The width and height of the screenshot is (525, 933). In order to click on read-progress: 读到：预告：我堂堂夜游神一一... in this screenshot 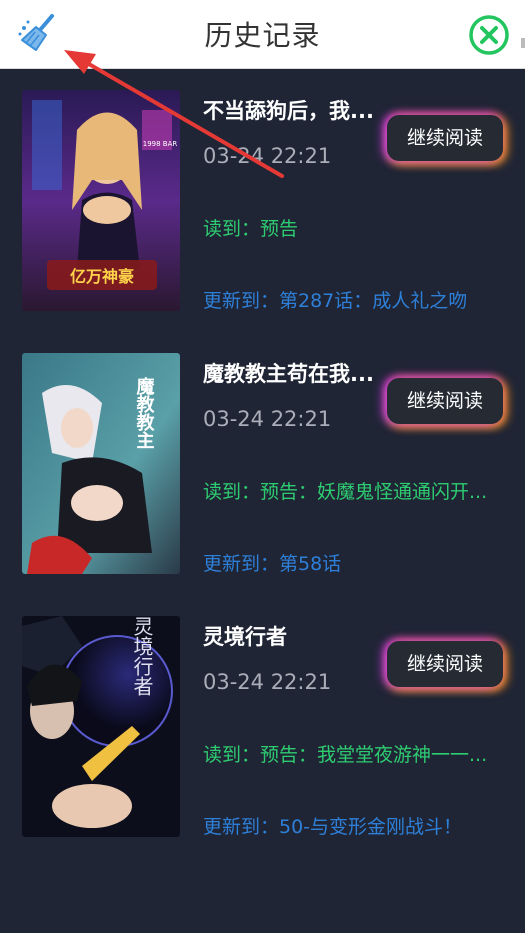, I will do `click(345, 755)`.